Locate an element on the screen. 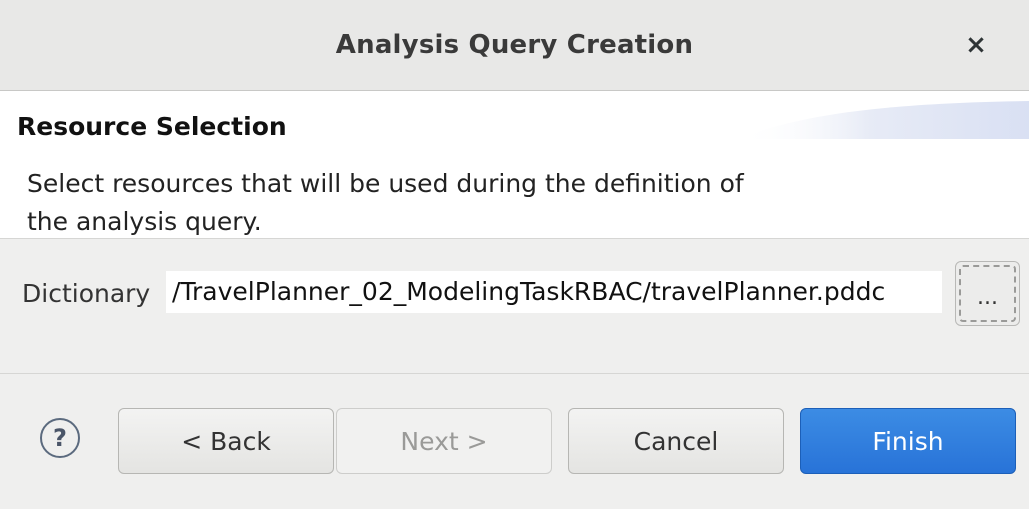 The height and width of the screenshot is (509, 1029). banner-decoration is located at coordinates (884, 120).